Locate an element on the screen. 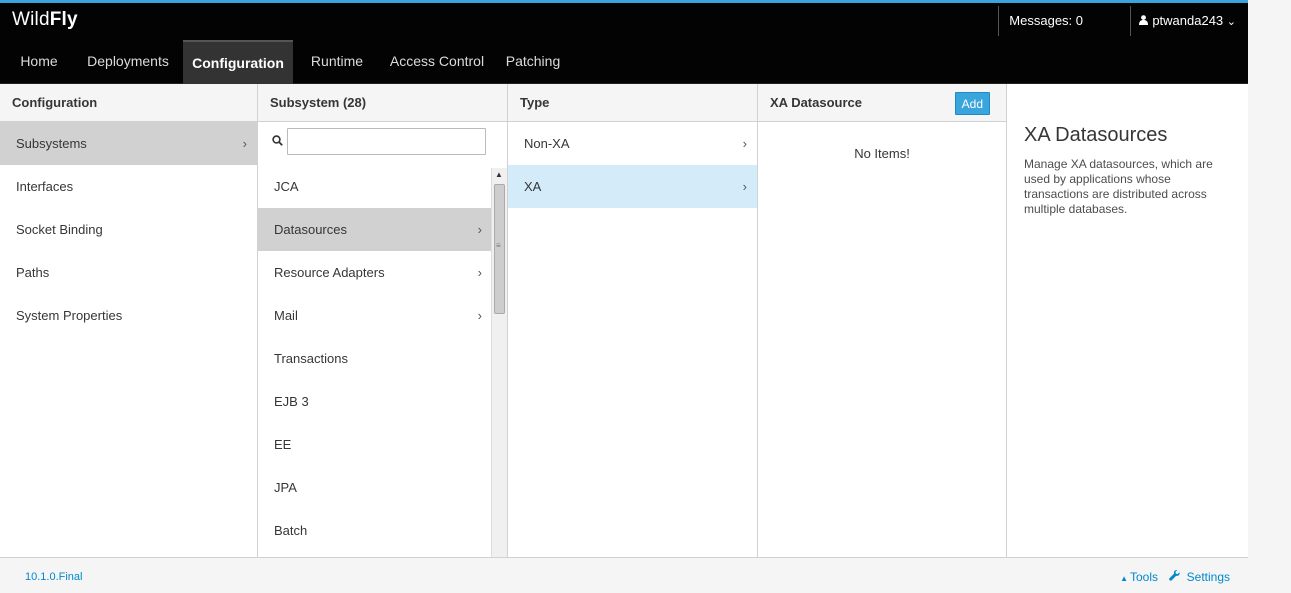 The image size is (1291, 593). subsystem-scrollbar: ▲ ≡ is located at coordinates (499, 362).